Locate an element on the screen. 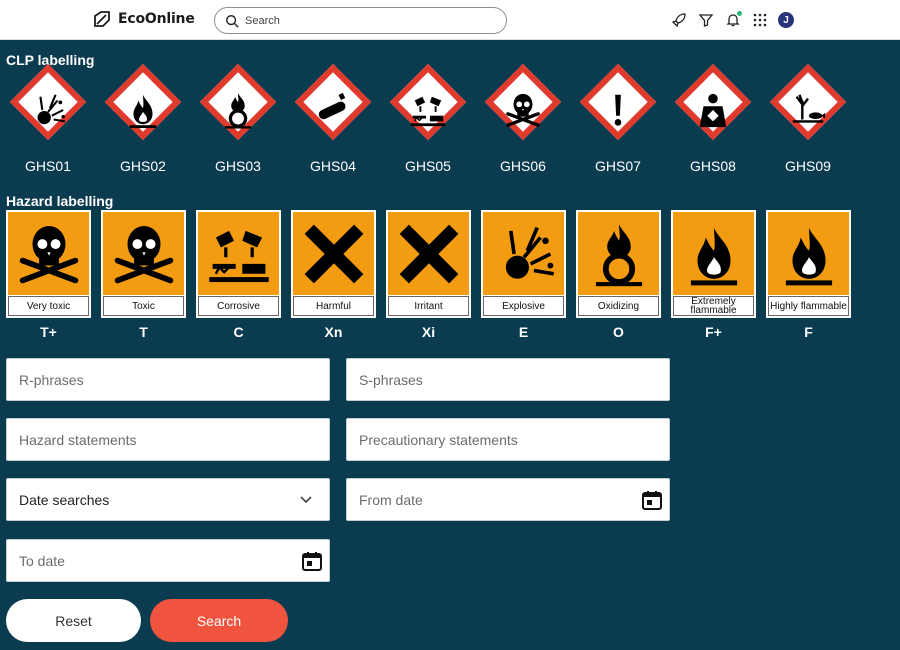  ecoonline-logo-icon is located at coordinates (102, 19).